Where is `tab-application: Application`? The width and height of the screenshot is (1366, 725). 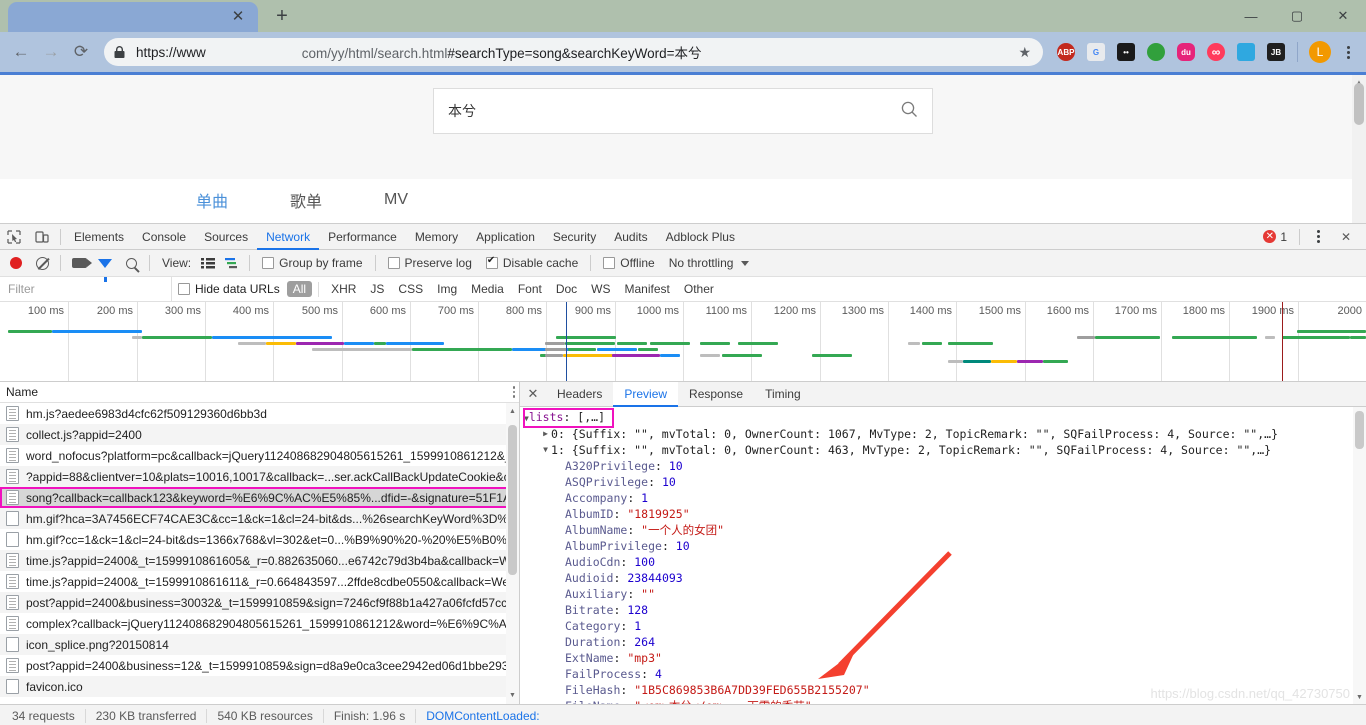
tab-application: Application is located at coordinates (505, 237).